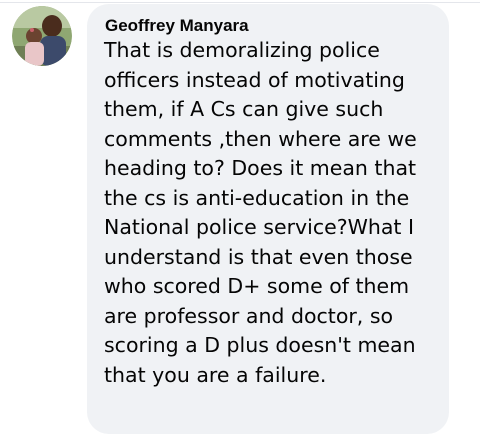 The width and height of the screenshot is (480, 440). I want to click on divider, so click(240, 2).